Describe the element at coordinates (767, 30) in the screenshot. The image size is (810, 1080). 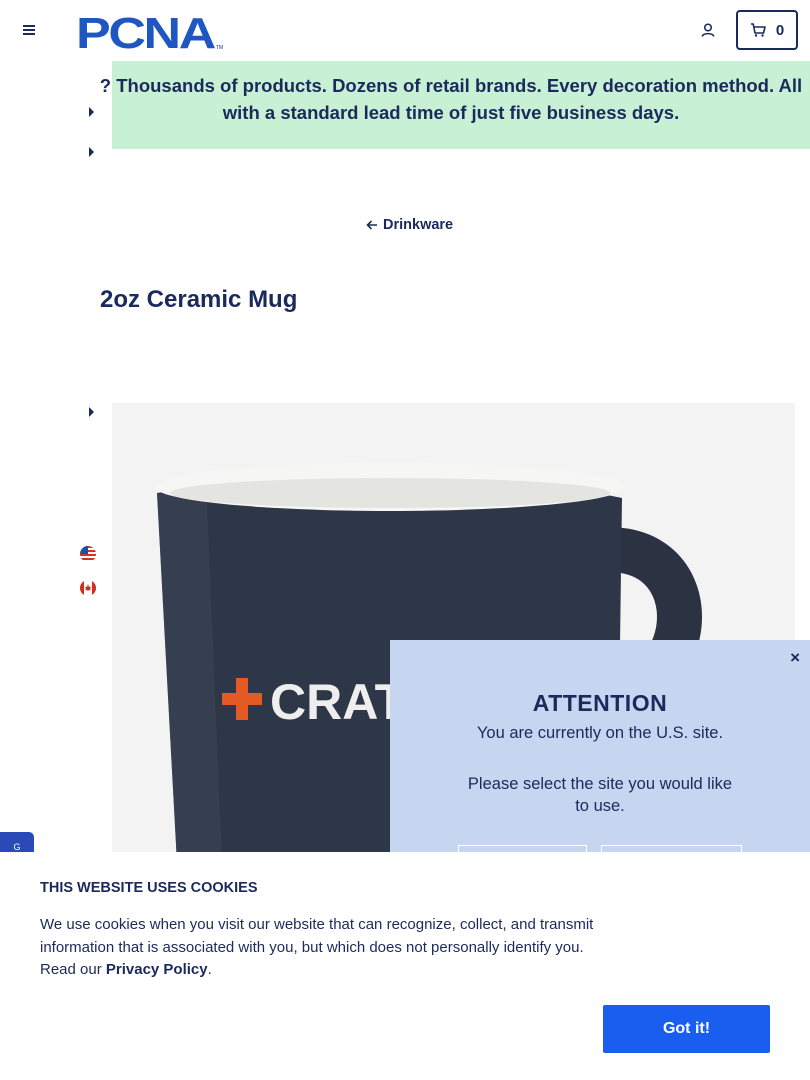
I see `cart-button: 0` at that location.